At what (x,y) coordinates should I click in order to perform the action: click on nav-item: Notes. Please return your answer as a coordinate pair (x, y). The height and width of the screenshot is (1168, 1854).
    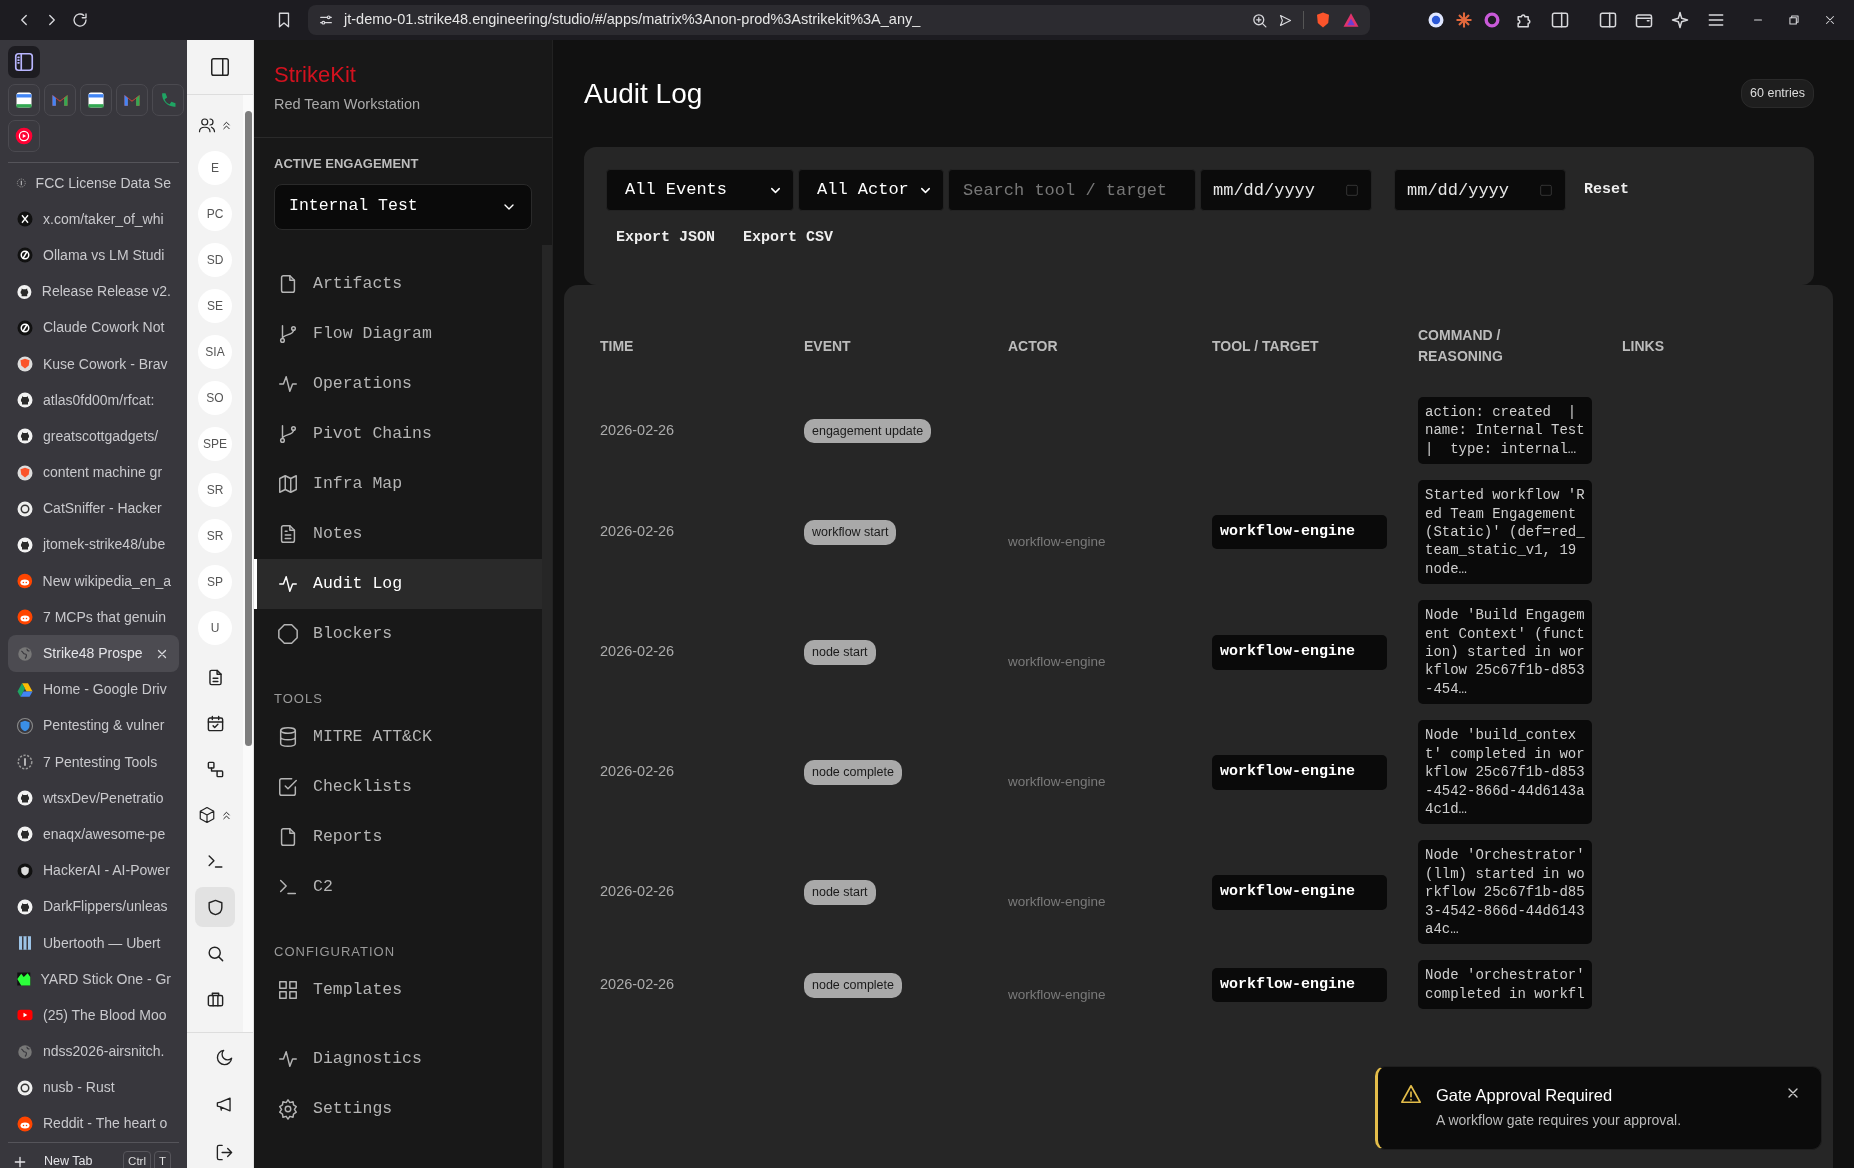
    Looking at the image, I should click on (398, 534).